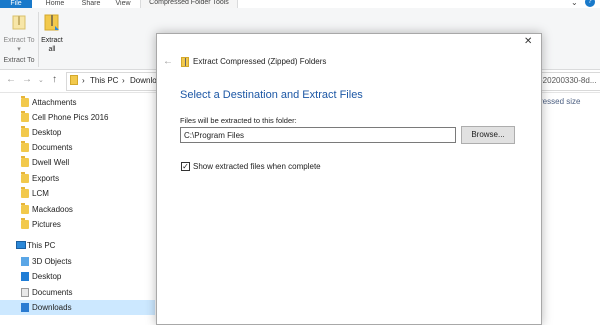 The width and height of the screenshot is (600, 325). I want to click on nav-item-exports: Exports, so click(77, 178).